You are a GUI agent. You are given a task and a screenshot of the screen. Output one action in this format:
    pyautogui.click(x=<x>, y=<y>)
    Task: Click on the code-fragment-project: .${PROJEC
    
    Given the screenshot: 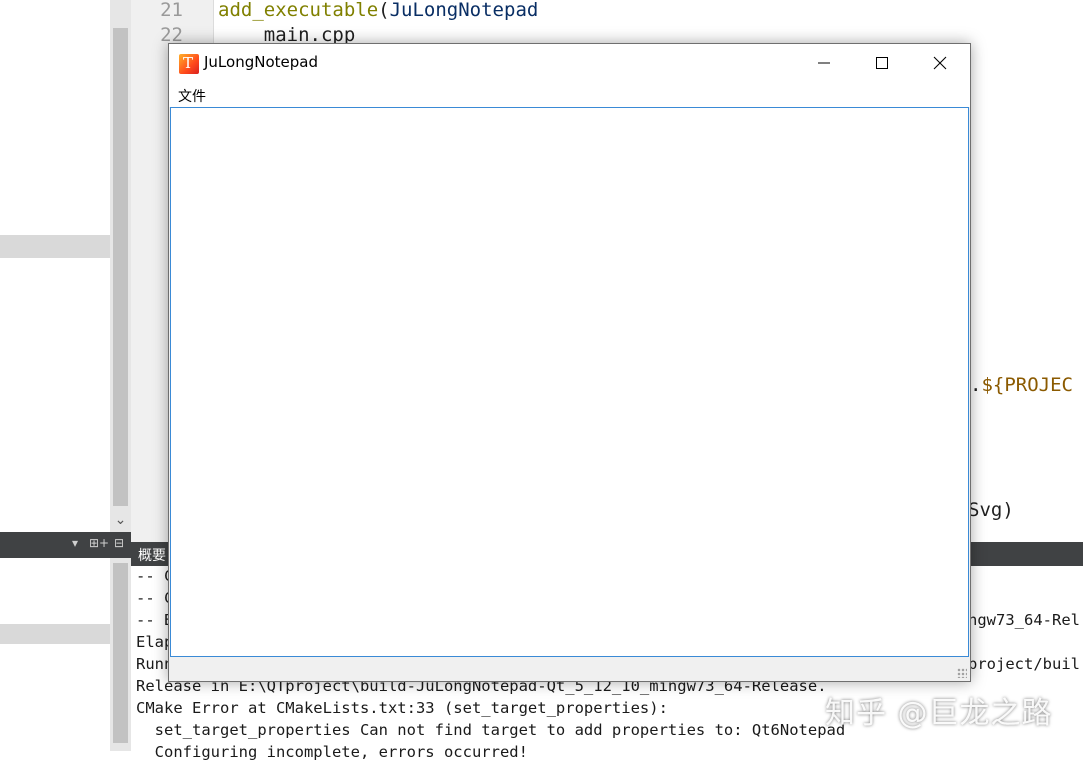 What is the action you would take?
    pyautogui.click(x=1021, y=385)
    